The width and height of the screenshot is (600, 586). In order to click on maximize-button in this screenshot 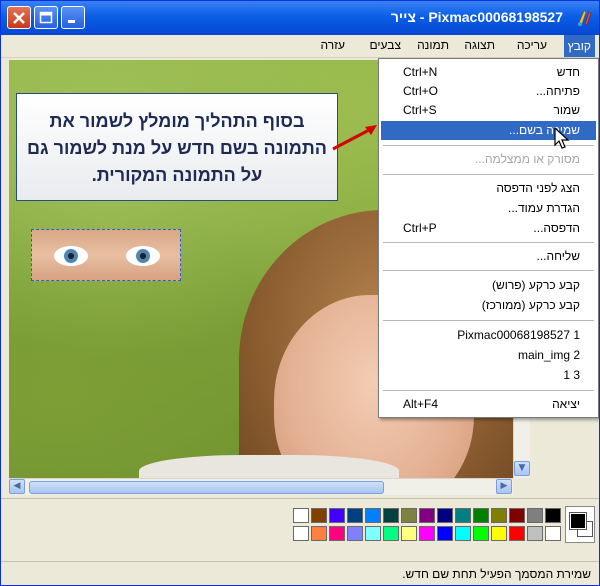, I will do `click(46, 17)`.